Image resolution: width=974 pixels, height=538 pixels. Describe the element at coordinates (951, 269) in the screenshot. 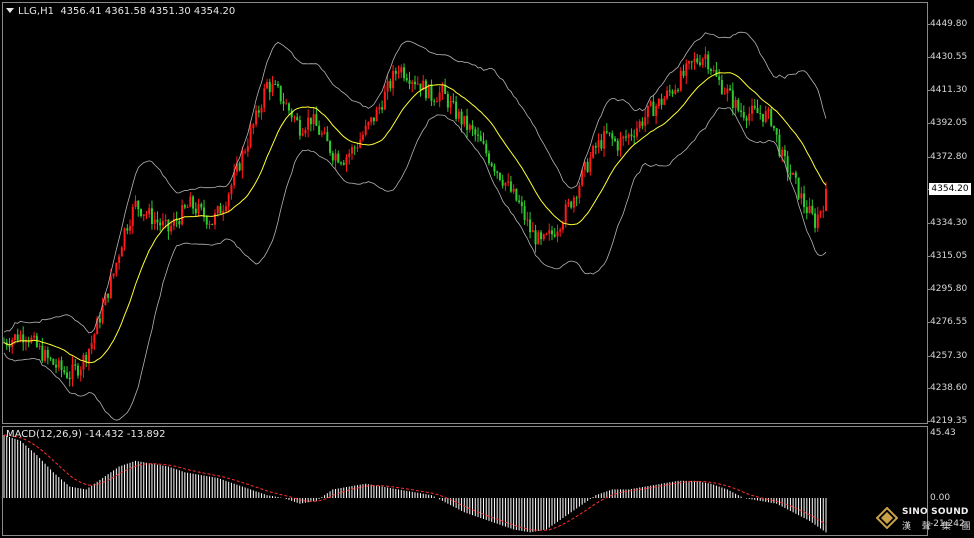

I see `price-axis` at that location.